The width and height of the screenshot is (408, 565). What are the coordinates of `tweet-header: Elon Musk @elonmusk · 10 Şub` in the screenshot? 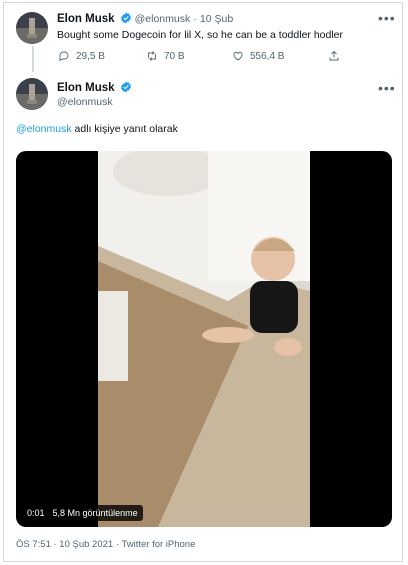 It's located at (145, 18).